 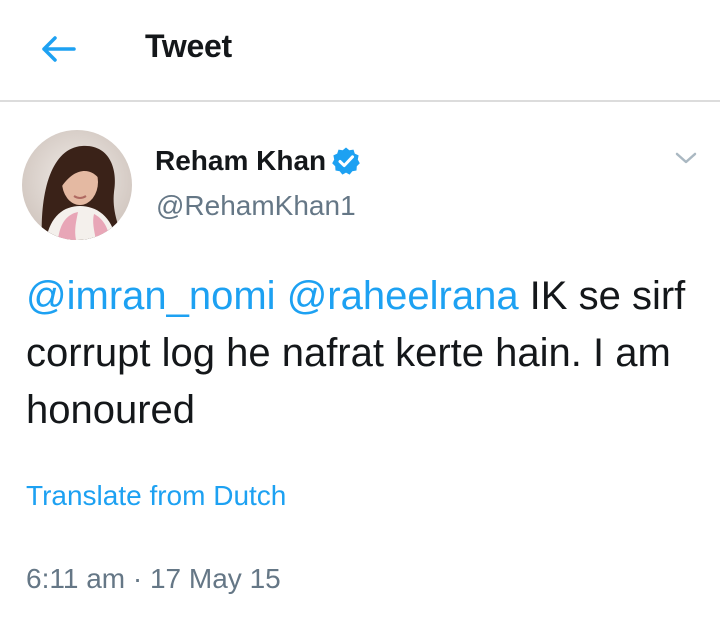 I want to click on translate-link: Translate from Dutch, so click(x=156, y=496).